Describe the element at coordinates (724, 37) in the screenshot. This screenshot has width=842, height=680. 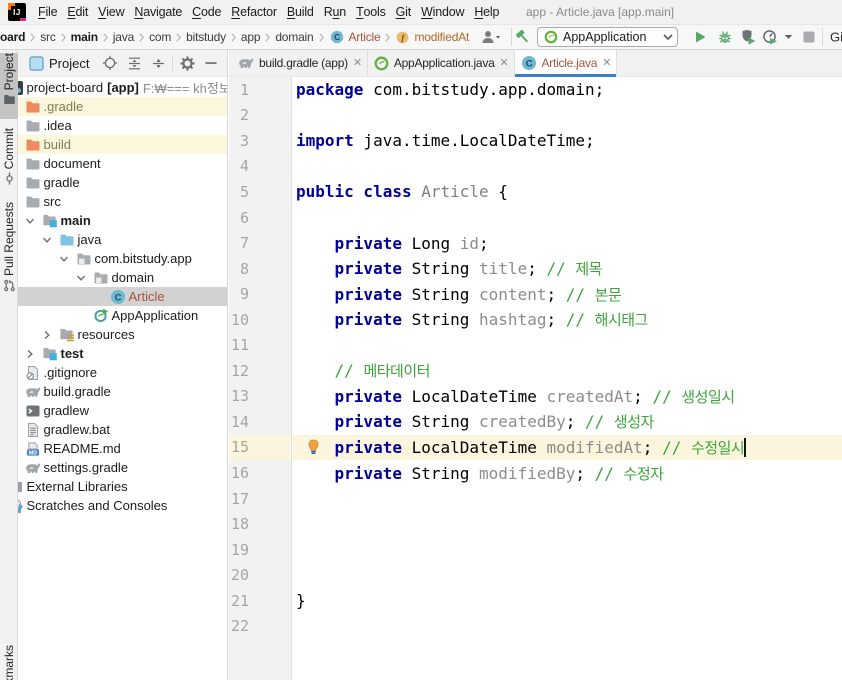
I see `debug-button` at that location.